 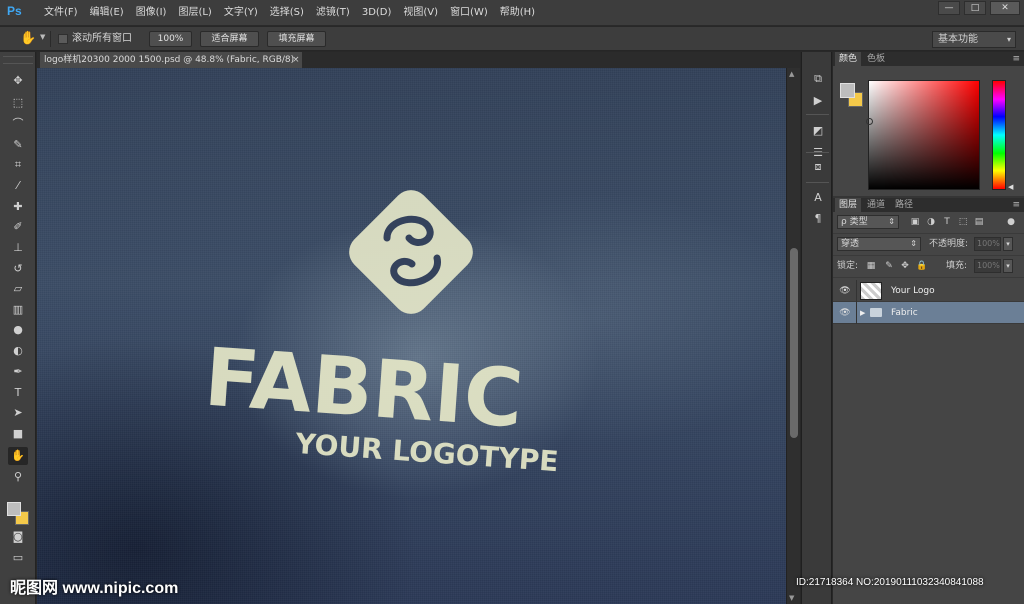 I want to click on lock-transparent-icon: ▦, so click(x=871, y=266).